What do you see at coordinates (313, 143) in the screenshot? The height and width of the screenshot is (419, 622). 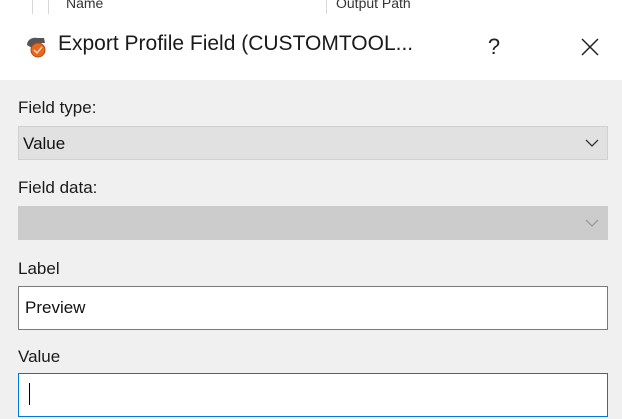 I see `field-type-dropdown: Value` at bounding box center [313, 143].